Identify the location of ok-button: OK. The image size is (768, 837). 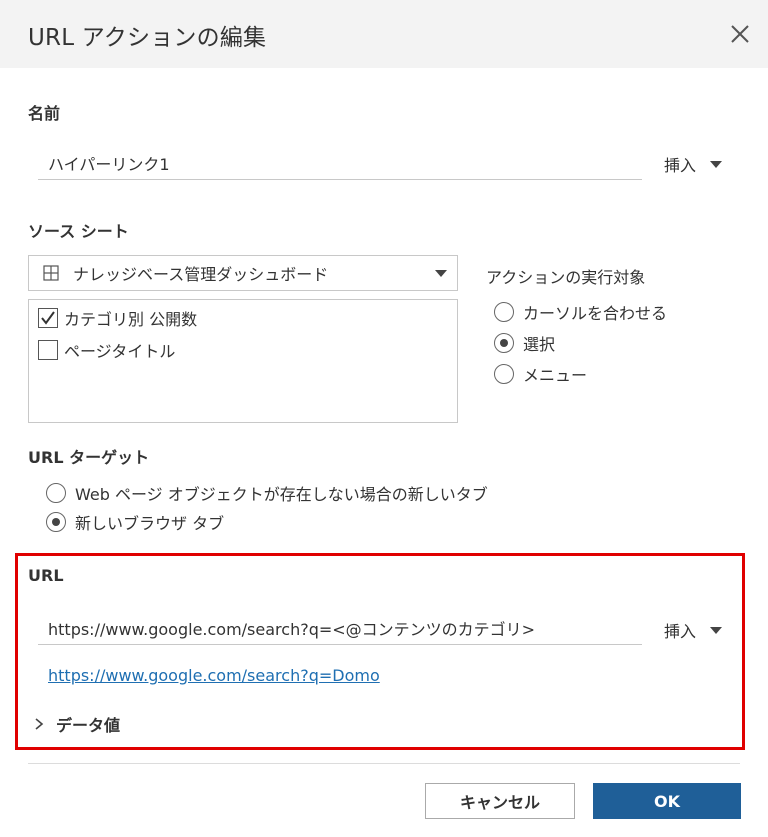
(667, 801).